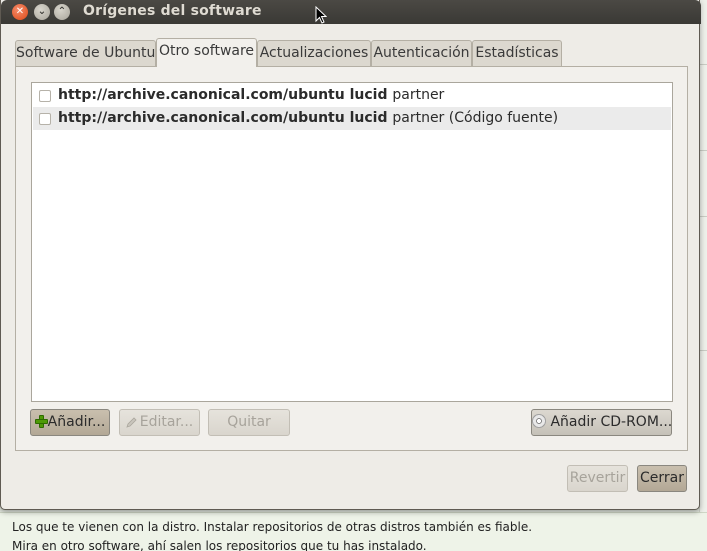 The width and height of the screenshot is (707, 551). I want to click on minimize-icon: ⌄, so click(42, 11).